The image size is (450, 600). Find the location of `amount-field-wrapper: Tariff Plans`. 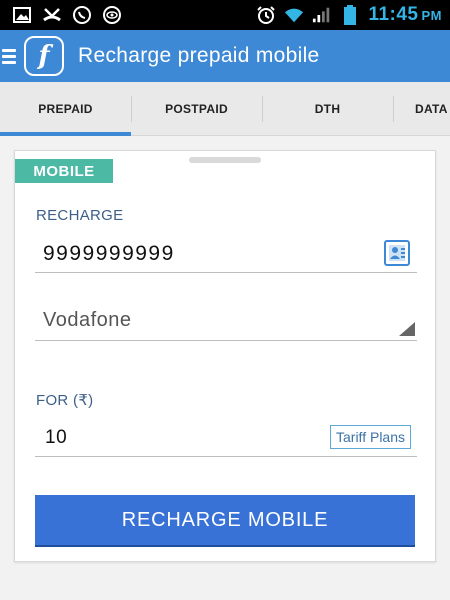

amount-field-wrapper: Tariff Plans is located at coordinates (226, 439).